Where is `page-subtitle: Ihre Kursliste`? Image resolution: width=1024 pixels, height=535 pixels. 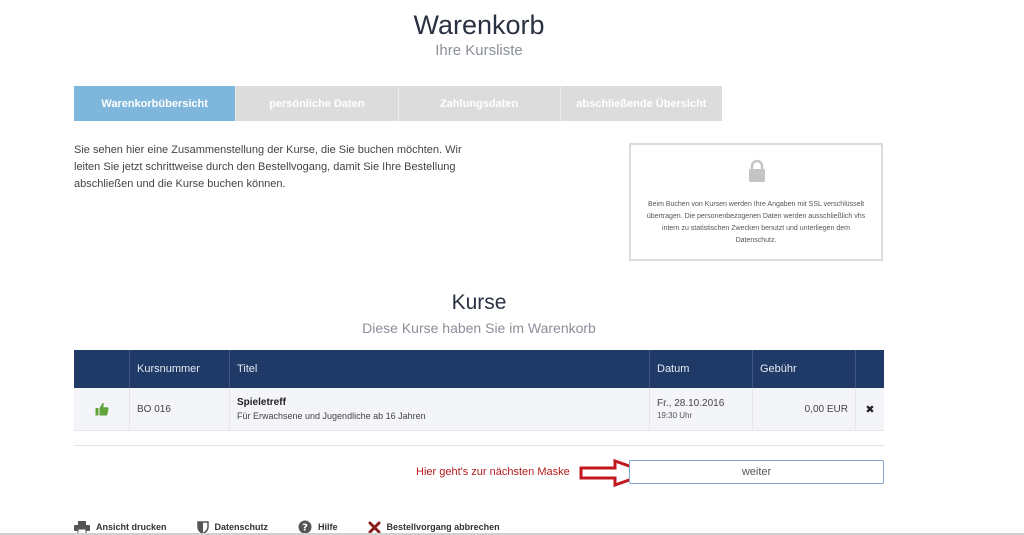
page-subtitle: Ihre Kursliste is located at coordinates (479, 50).